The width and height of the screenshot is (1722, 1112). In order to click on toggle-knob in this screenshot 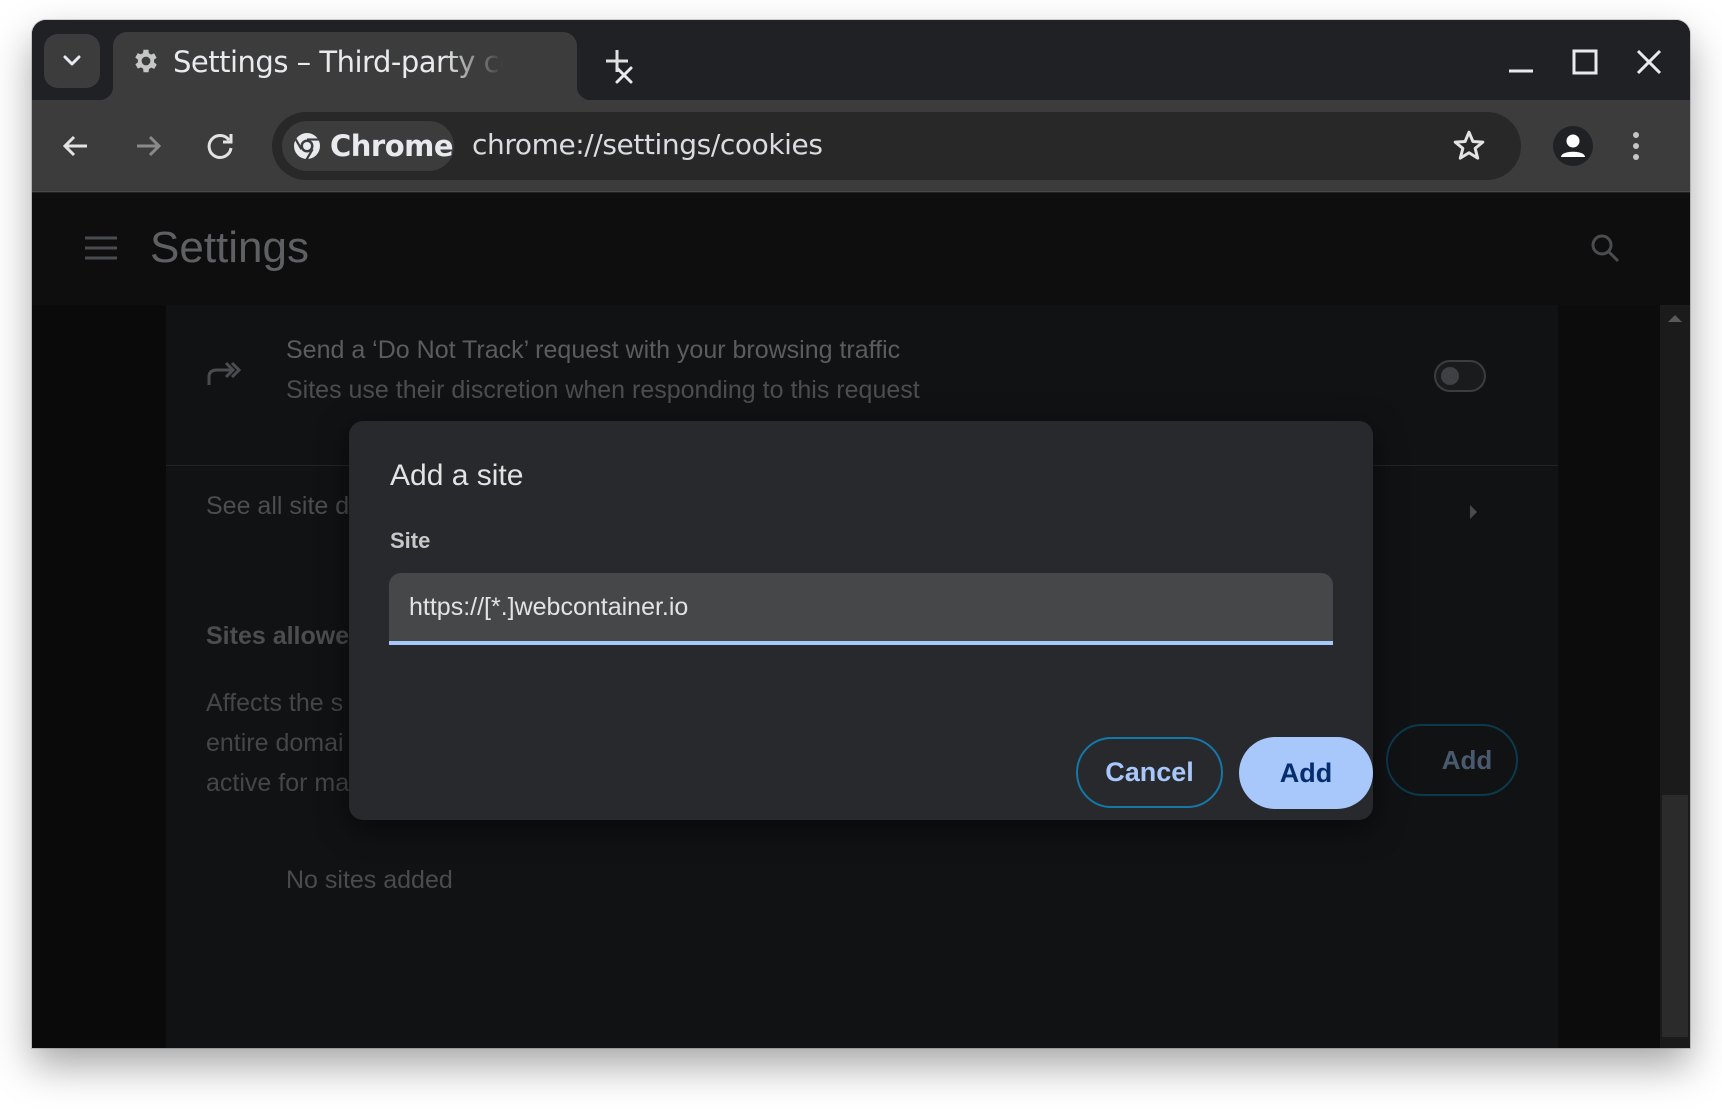, I will do `click(1450, 376)`.